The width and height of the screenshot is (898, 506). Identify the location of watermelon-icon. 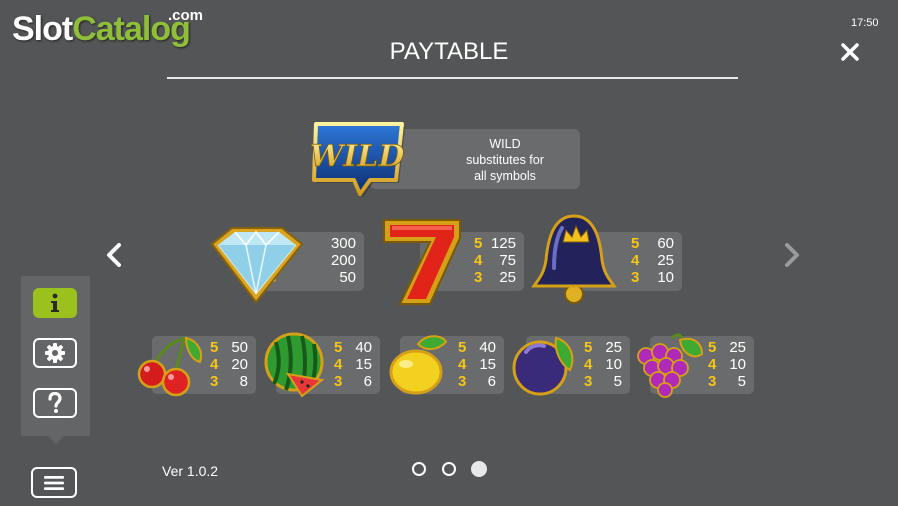
(294, 365).